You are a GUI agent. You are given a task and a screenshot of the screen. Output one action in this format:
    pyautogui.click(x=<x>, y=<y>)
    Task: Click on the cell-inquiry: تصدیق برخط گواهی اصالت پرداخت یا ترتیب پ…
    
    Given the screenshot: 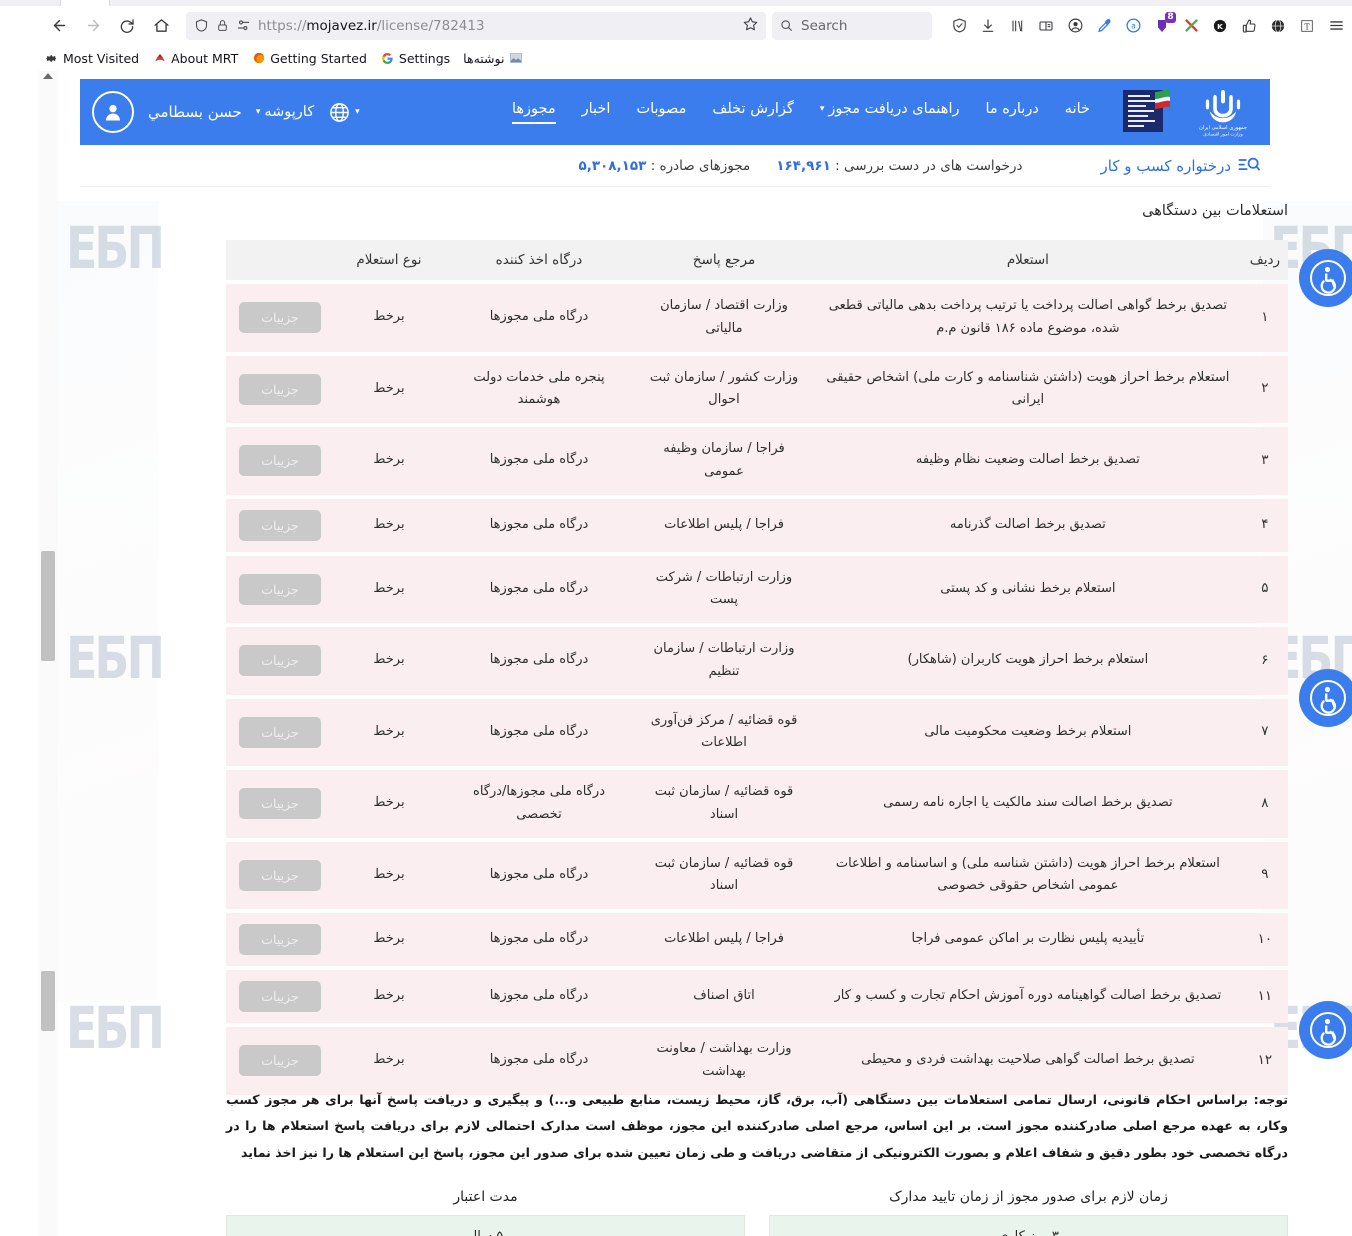 What is the action you would take?
    pyautogui.click(x=1028, y=318)
    